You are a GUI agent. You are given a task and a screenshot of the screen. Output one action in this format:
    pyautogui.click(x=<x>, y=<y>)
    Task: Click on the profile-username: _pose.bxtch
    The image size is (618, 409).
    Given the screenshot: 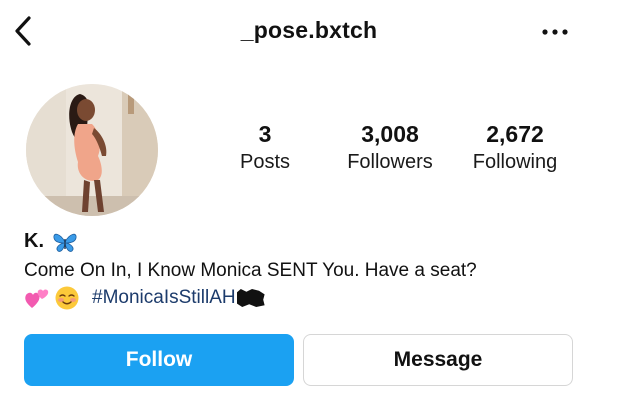 What is the action you would take?
    pyautogui.click(x=309, y=30)
    